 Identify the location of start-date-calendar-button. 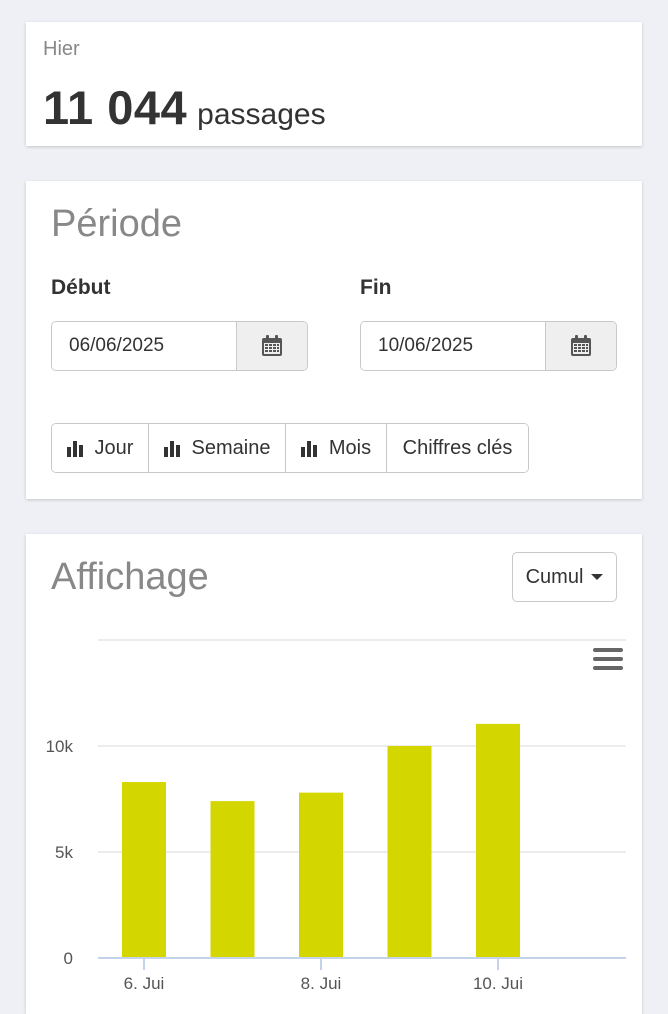
(271, 346).